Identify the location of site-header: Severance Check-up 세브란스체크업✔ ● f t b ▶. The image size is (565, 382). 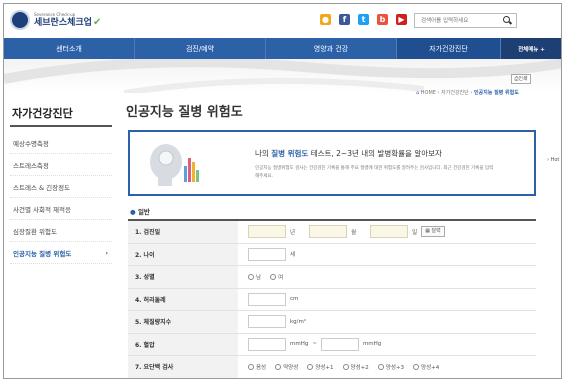
(282, 21).